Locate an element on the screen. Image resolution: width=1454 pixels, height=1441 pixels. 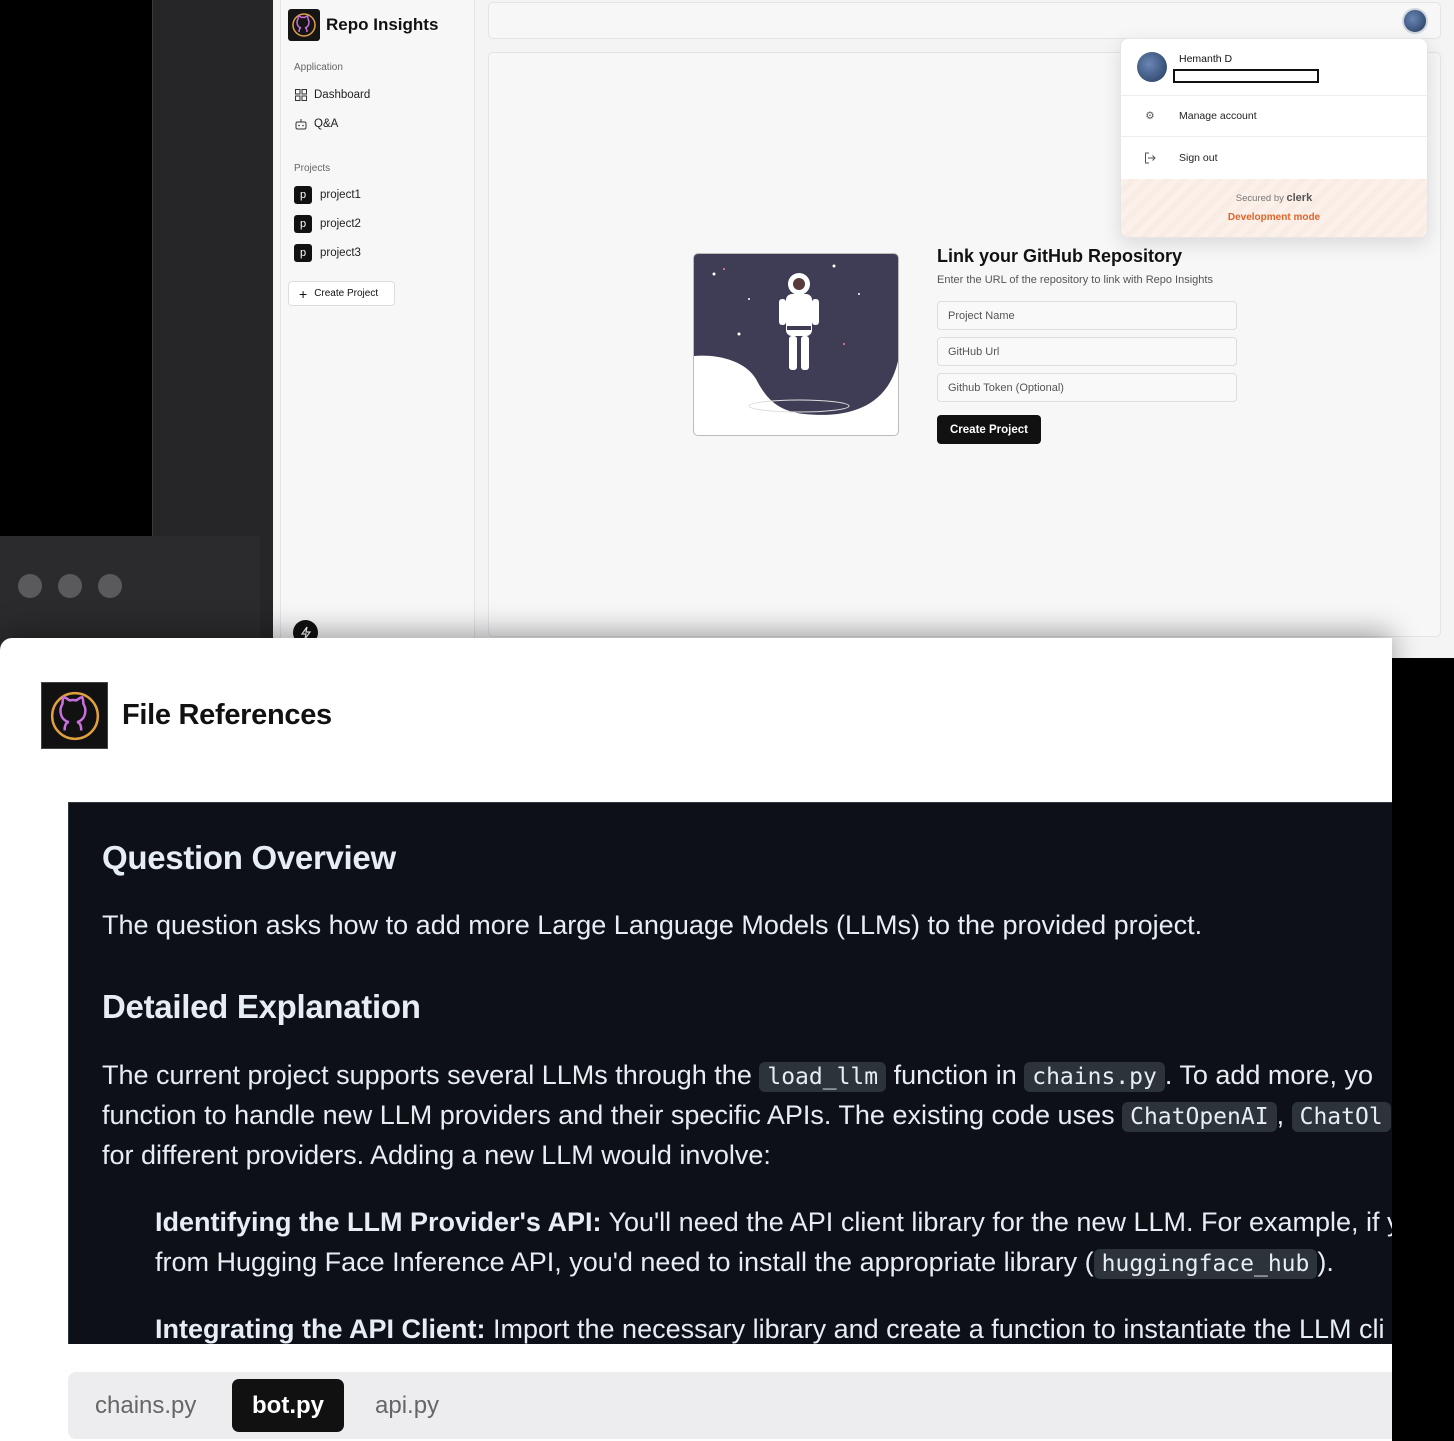
list-item-title: Identifying the LLM Provider's API: is located at coordinates (378, 1222).